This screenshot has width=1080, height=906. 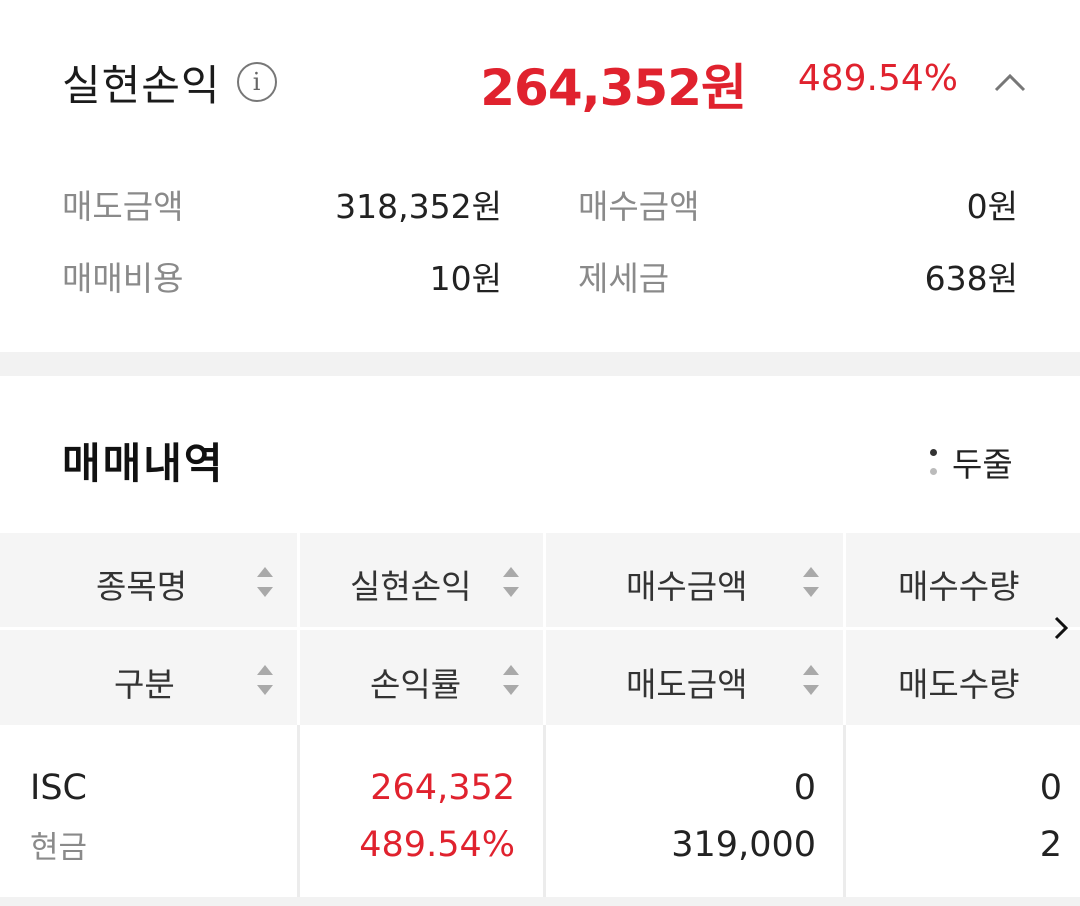 I want to click on column-header-buy-qty: 매수수량, so click(x=958, y=584).